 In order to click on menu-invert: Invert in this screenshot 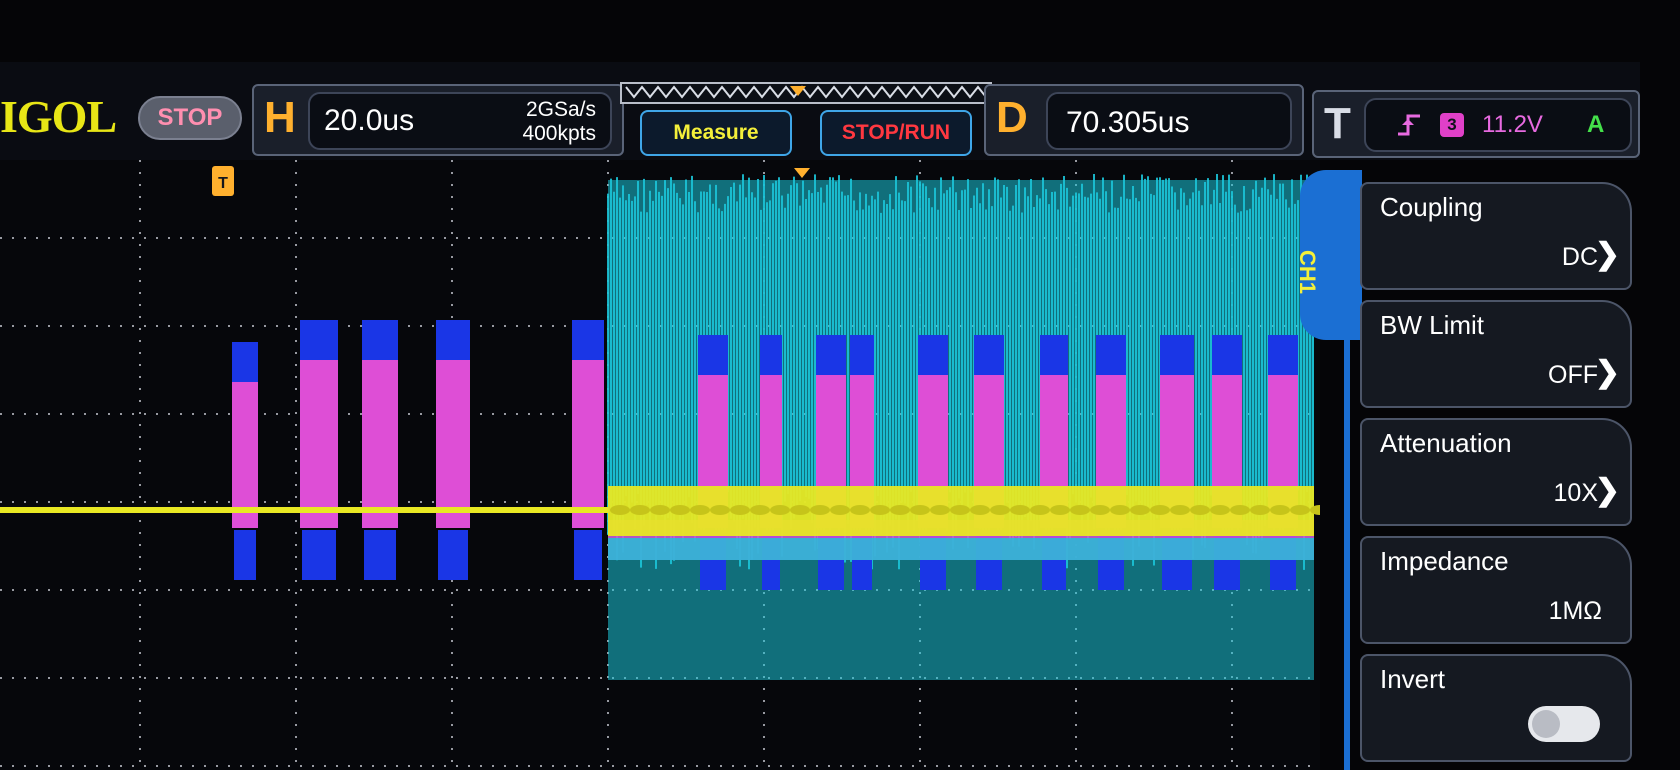, I will do `click(1496, 708)`.